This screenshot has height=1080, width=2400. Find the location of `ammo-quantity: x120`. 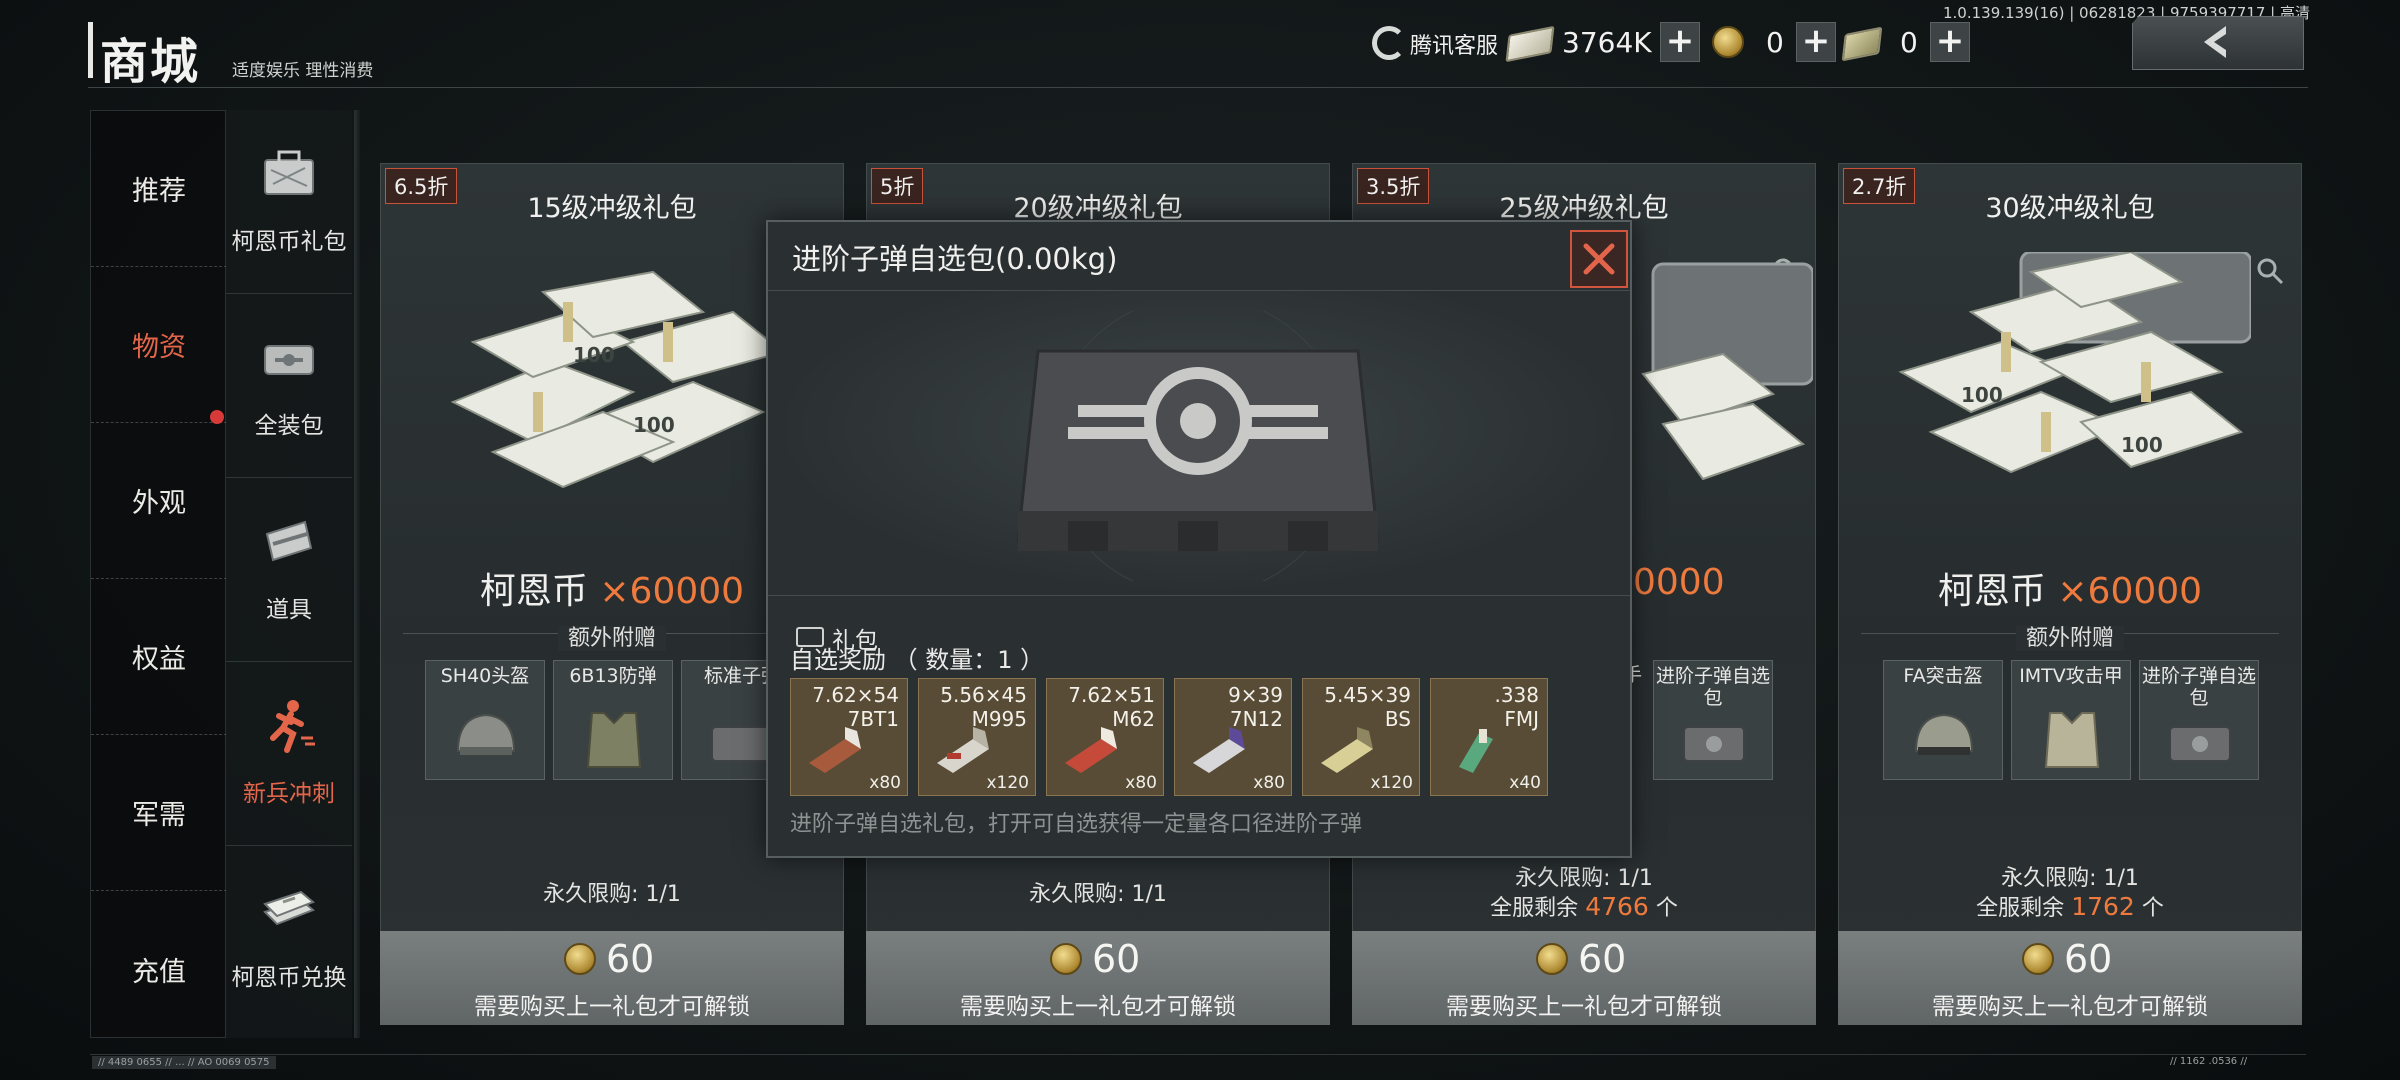

ammo-quantity: x120 is located at coordinates (1391, 783).